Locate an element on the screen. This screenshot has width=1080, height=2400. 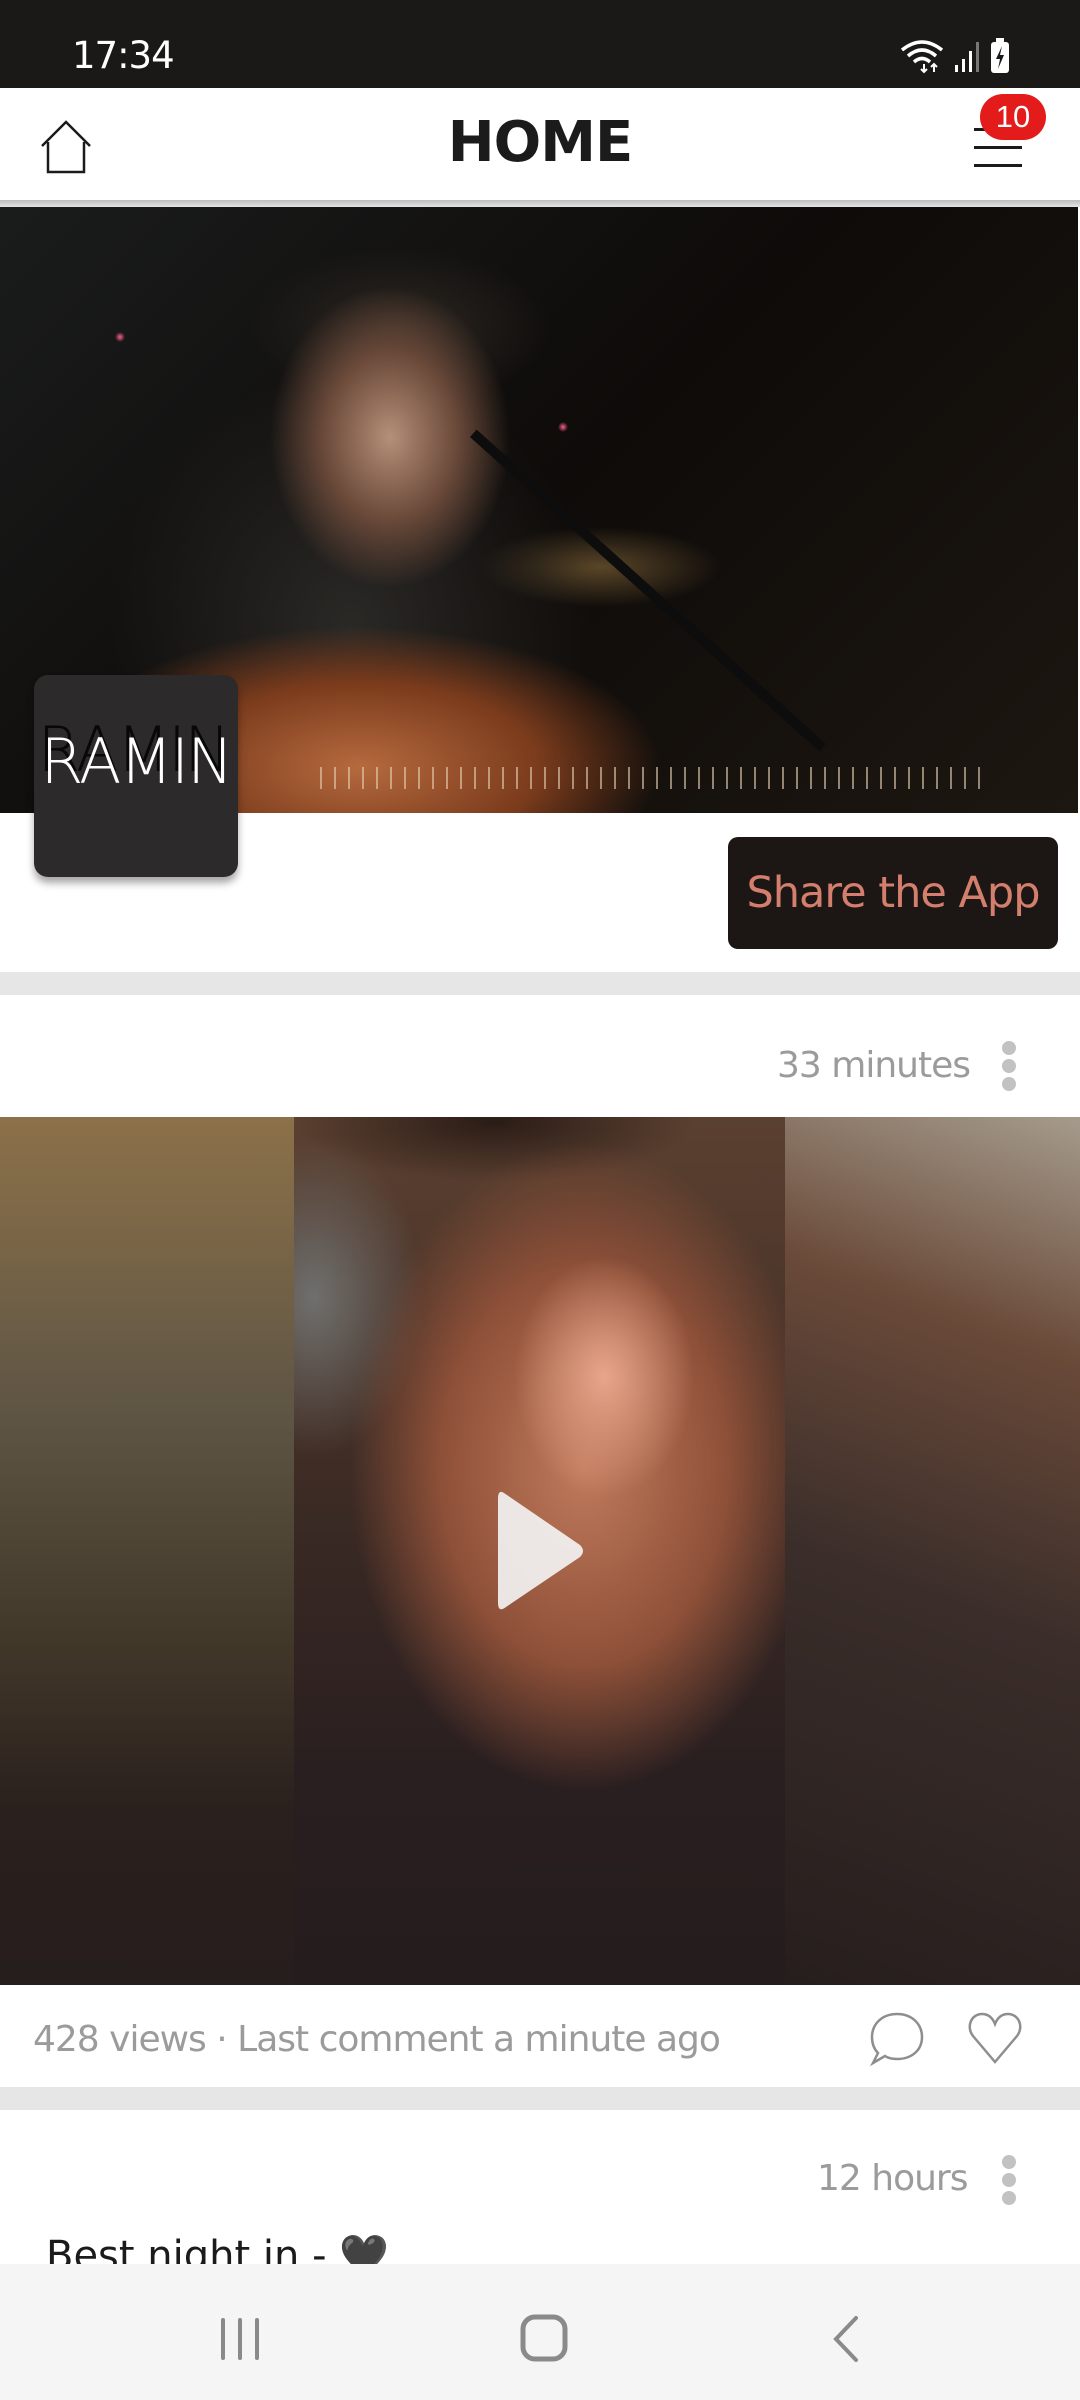
notification-badge: 10 is located at coordinates (1013, 117).